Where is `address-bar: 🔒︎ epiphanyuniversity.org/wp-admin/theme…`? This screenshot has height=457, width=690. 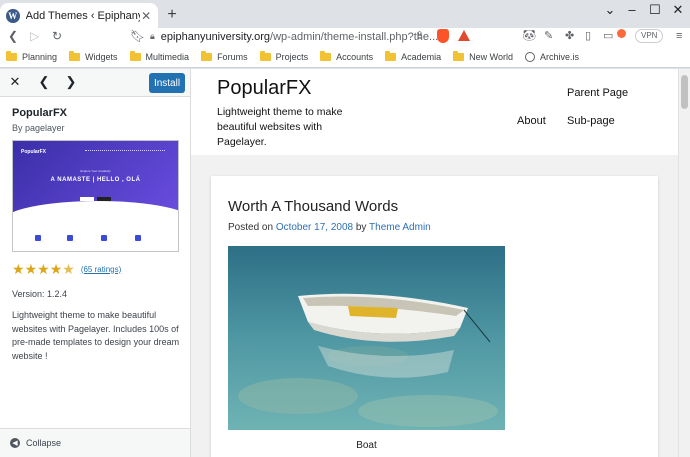
address-bar: 🔒︎ epiphanyuniversity.org/wp-admin/theme… is located at coordinates (315, 36).